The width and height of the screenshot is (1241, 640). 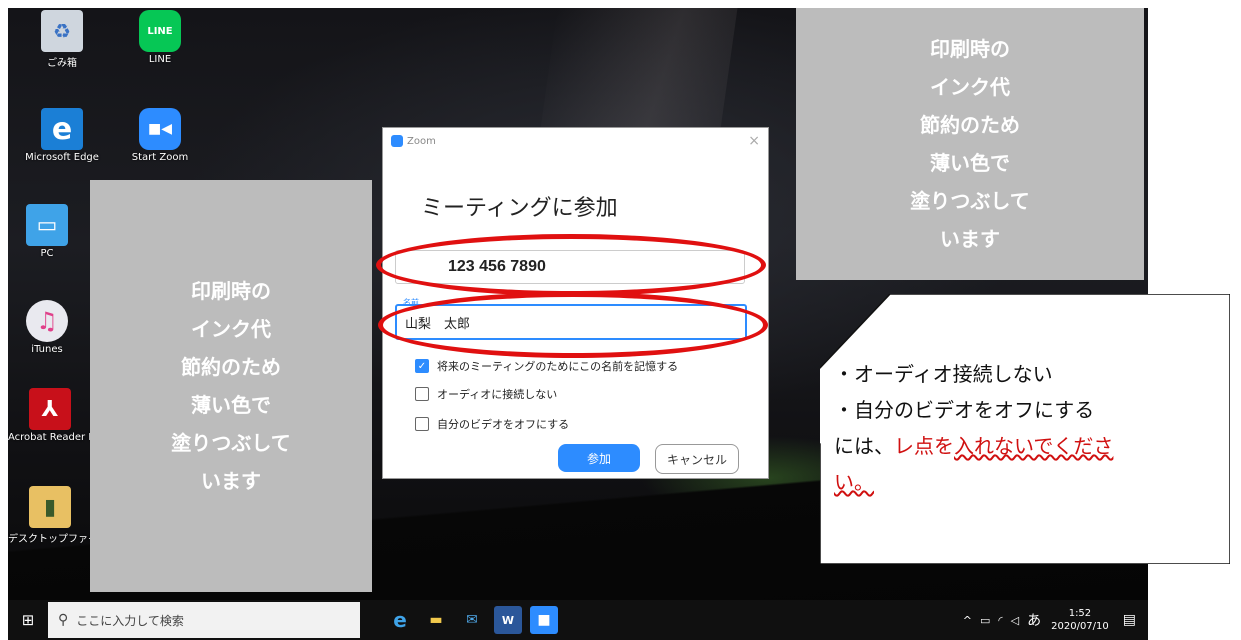 What do you see at coordinates (400, 620) in the screenshot?
I see `taskbar-edge-icon: e` at bounding box center [400, 620].